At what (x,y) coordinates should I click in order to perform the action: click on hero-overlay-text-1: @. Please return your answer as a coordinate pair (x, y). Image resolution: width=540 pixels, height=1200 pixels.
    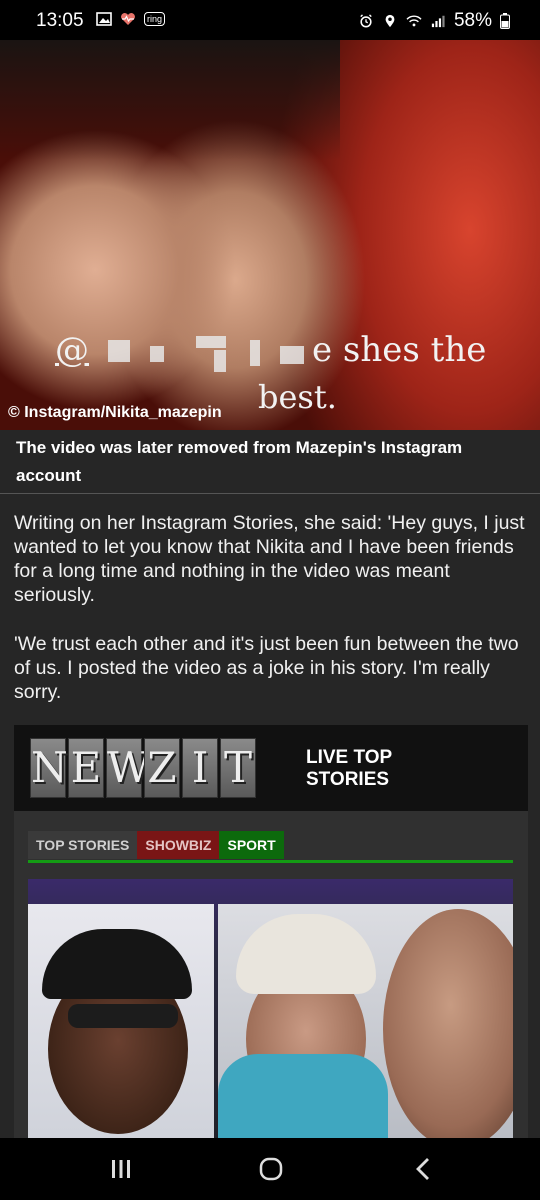
    Looking at the image, I should click on (72, 350).